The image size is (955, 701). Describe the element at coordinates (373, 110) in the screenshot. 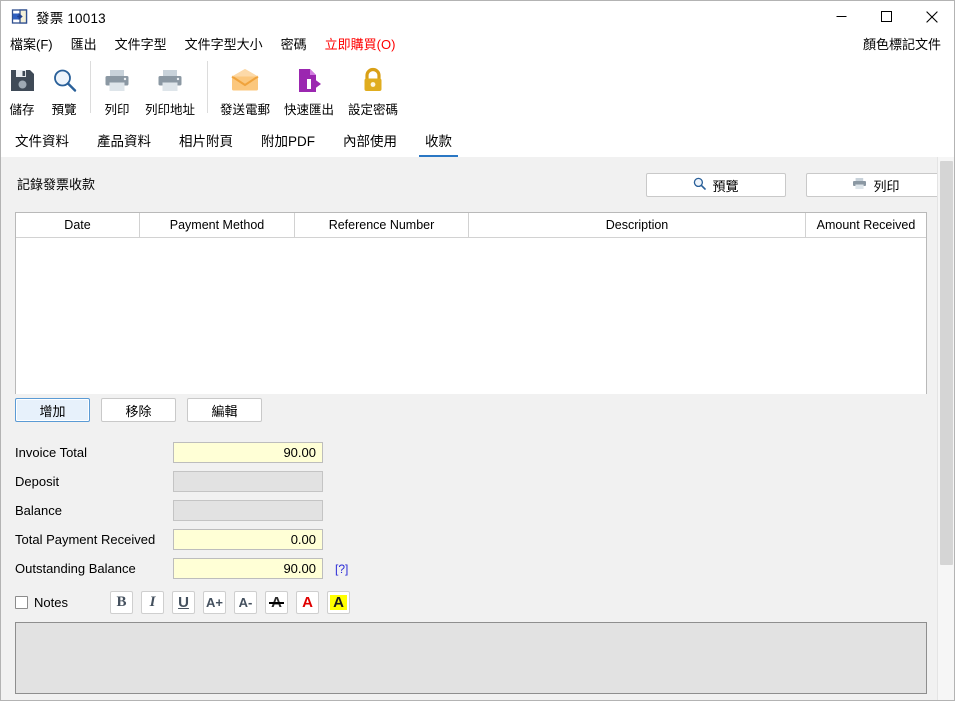

I see `toolbar-set-password-label: 設定密碼` at that location.